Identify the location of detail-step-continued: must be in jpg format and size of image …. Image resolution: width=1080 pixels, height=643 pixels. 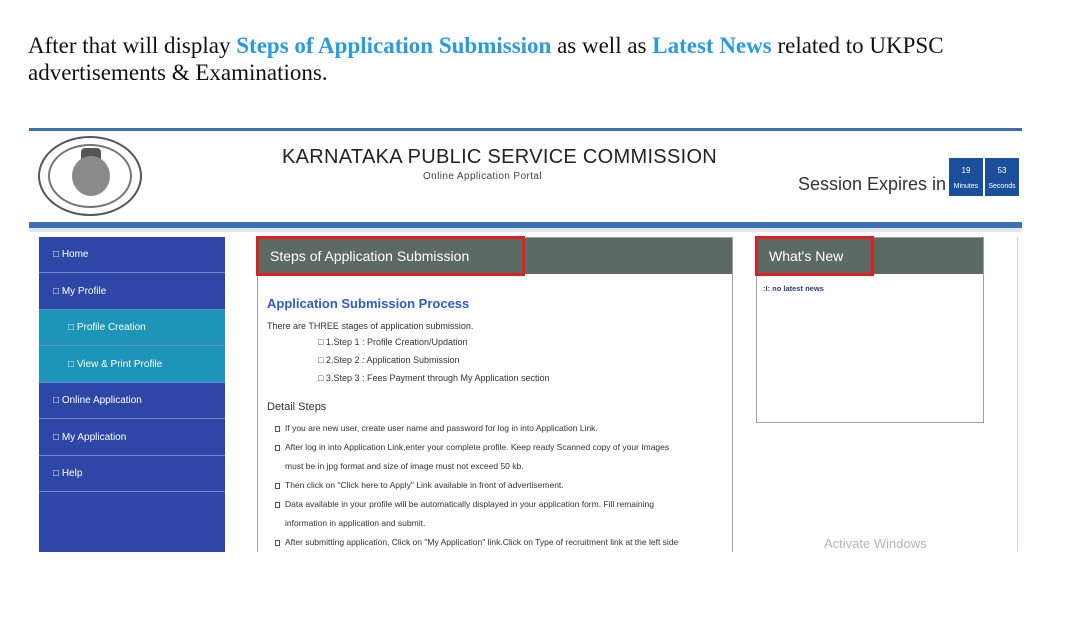
(507, 466).